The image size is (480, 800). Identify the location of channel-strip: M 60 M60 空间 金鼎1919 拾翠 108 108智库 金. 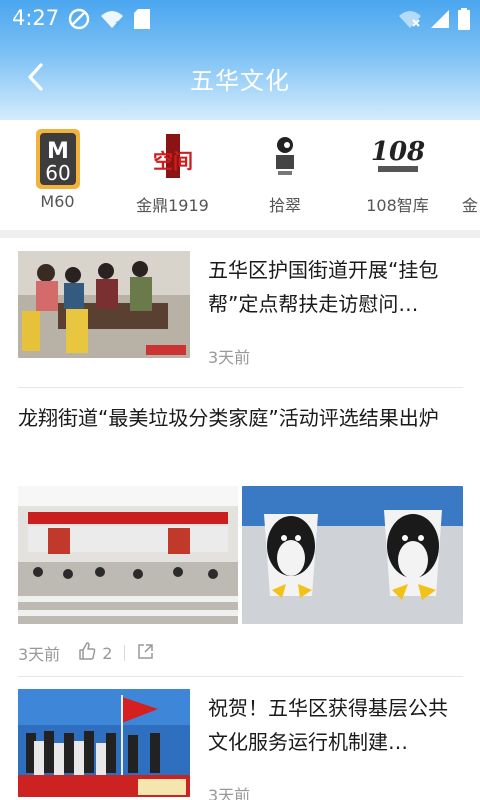
(240, 175).